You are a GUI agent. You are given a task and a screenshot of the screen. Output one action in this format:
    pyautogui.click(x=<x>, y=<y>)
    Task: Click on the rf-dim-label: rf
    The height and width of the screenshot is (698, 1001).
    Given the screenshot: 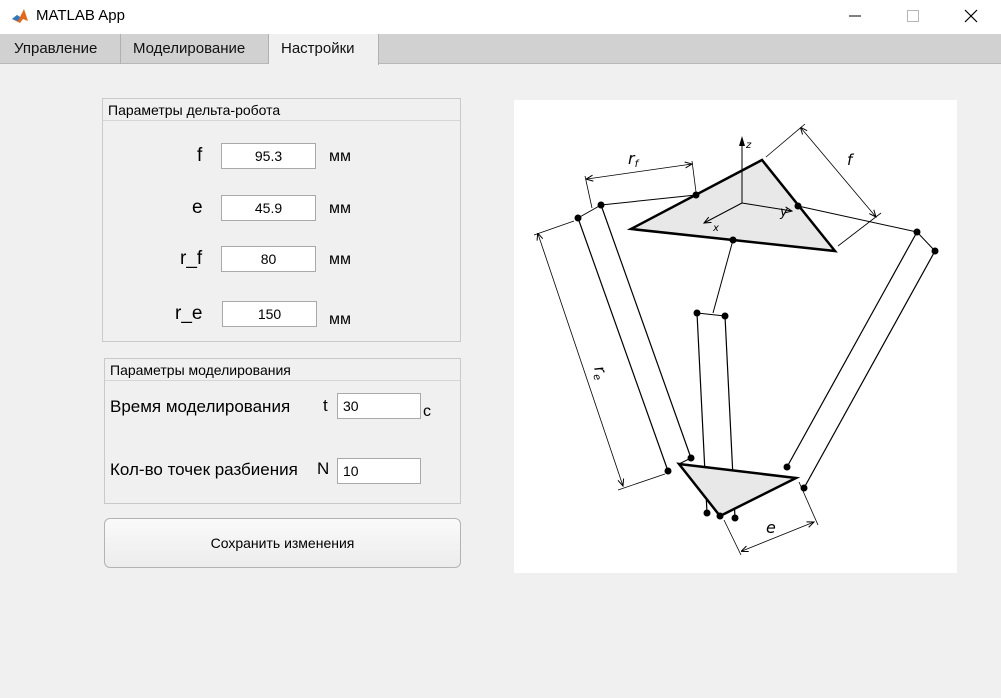 What is the action you would take?
    pyautogui.click(x=634, y=159)
    